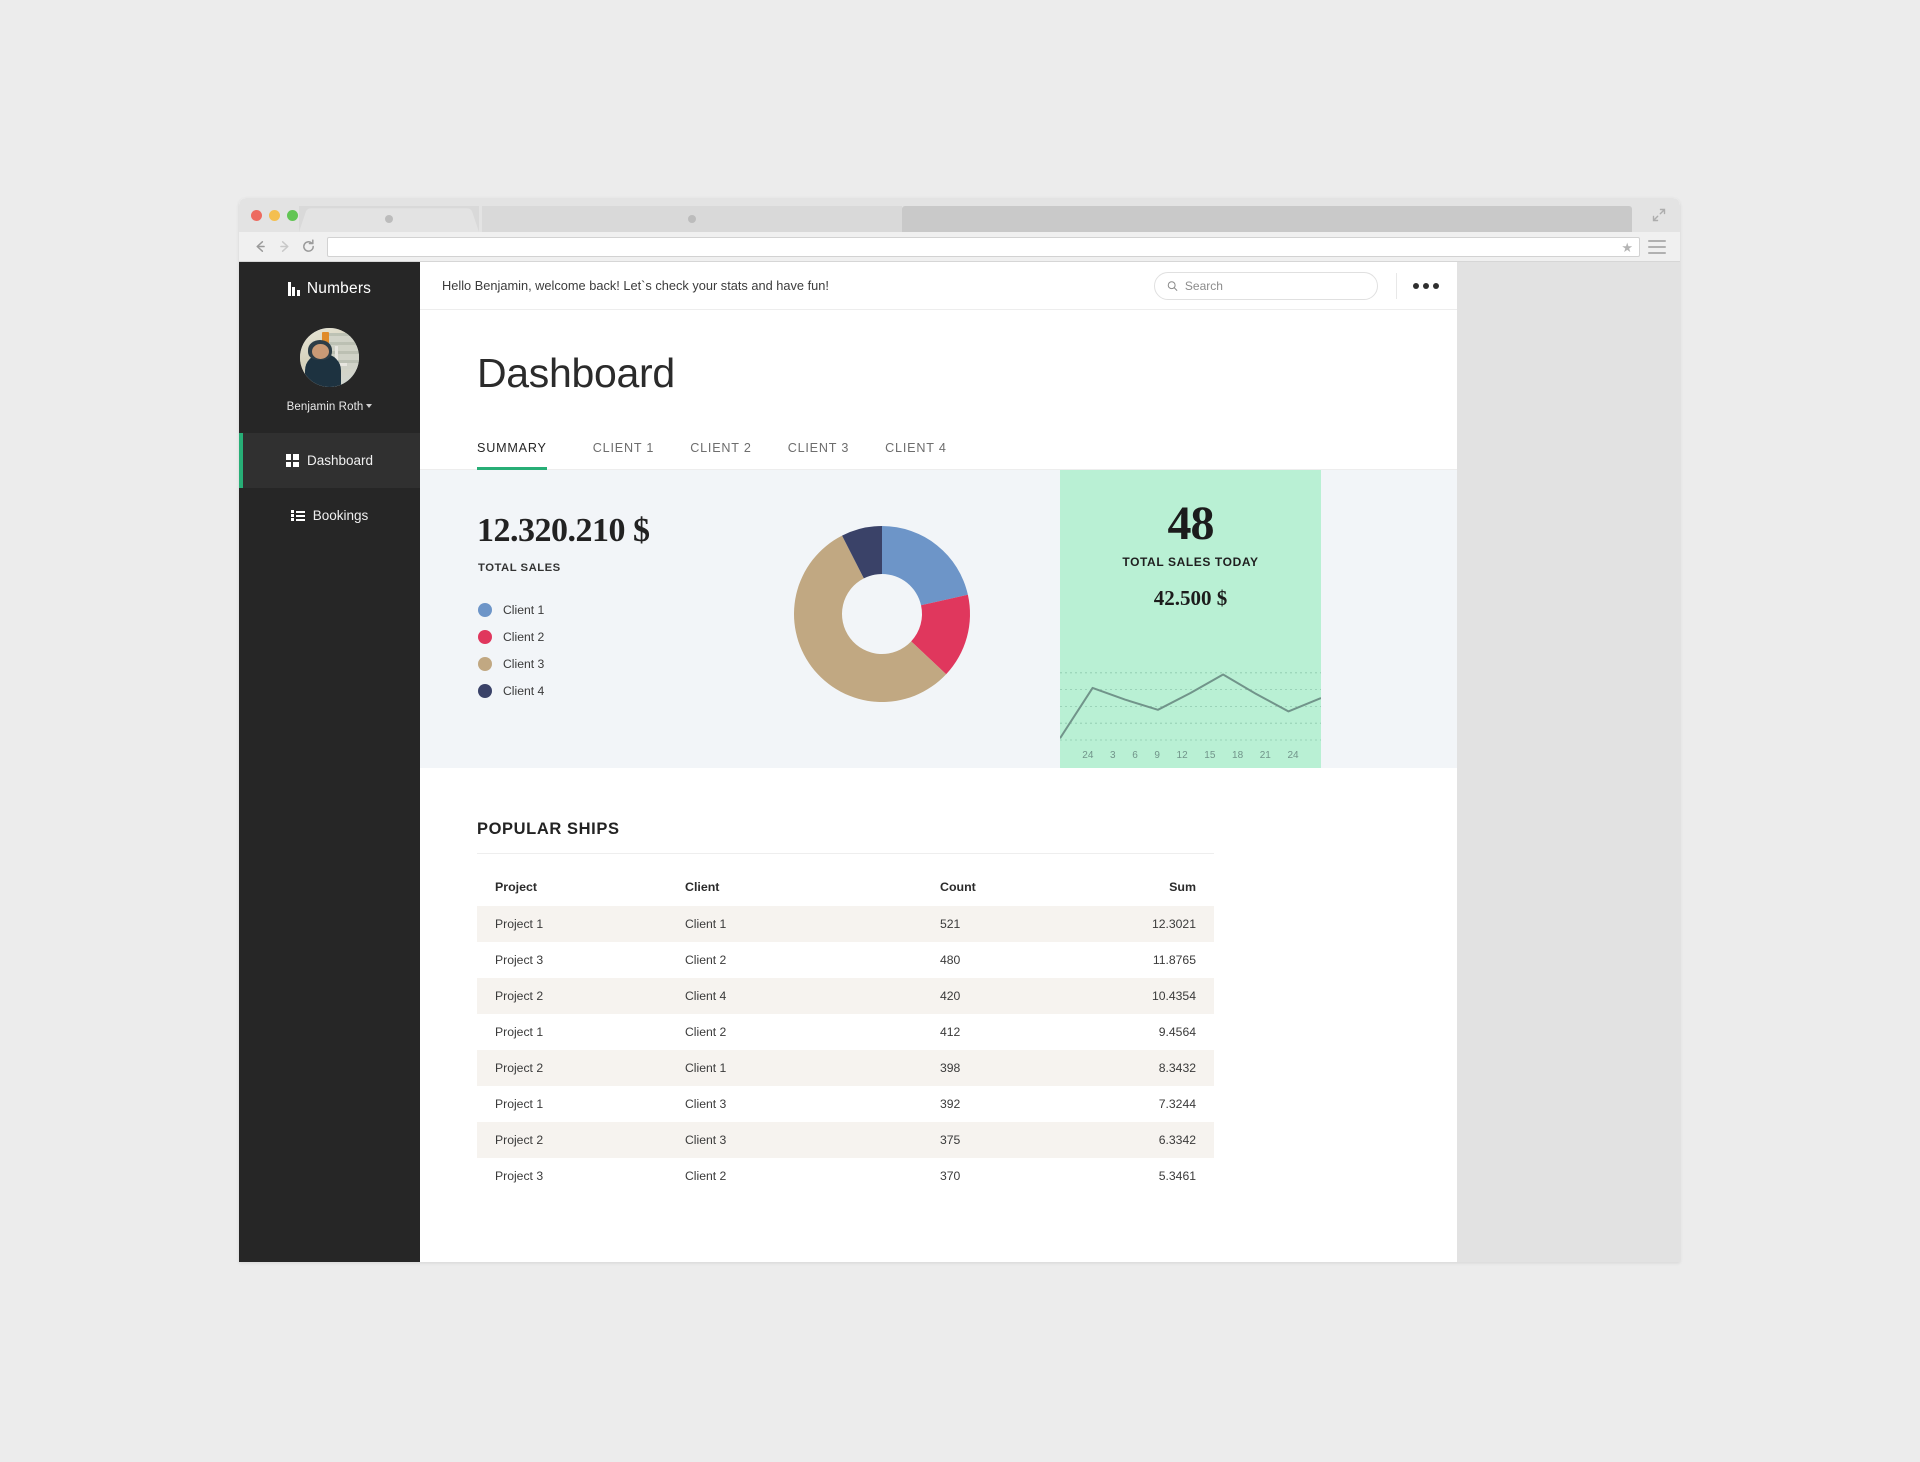  Describe the element at coordinates (524, 636) in the screenshot. I see `legend-label: Client 2` at that location.